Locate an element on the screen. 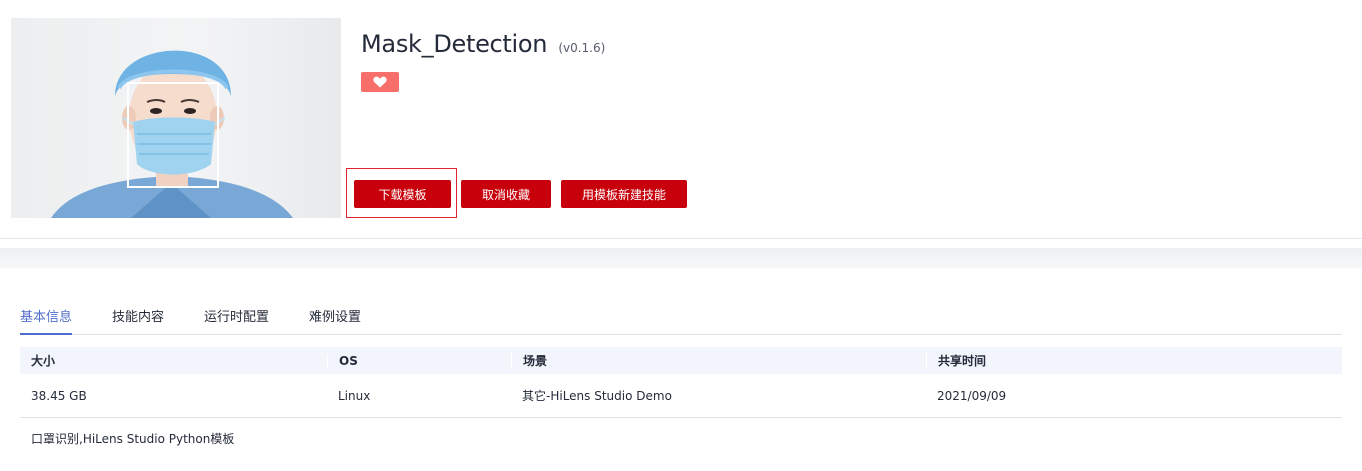 This screenshot has height=471, width=1362. template-version: (v0.1.6) is located at coordinates (582, 48).